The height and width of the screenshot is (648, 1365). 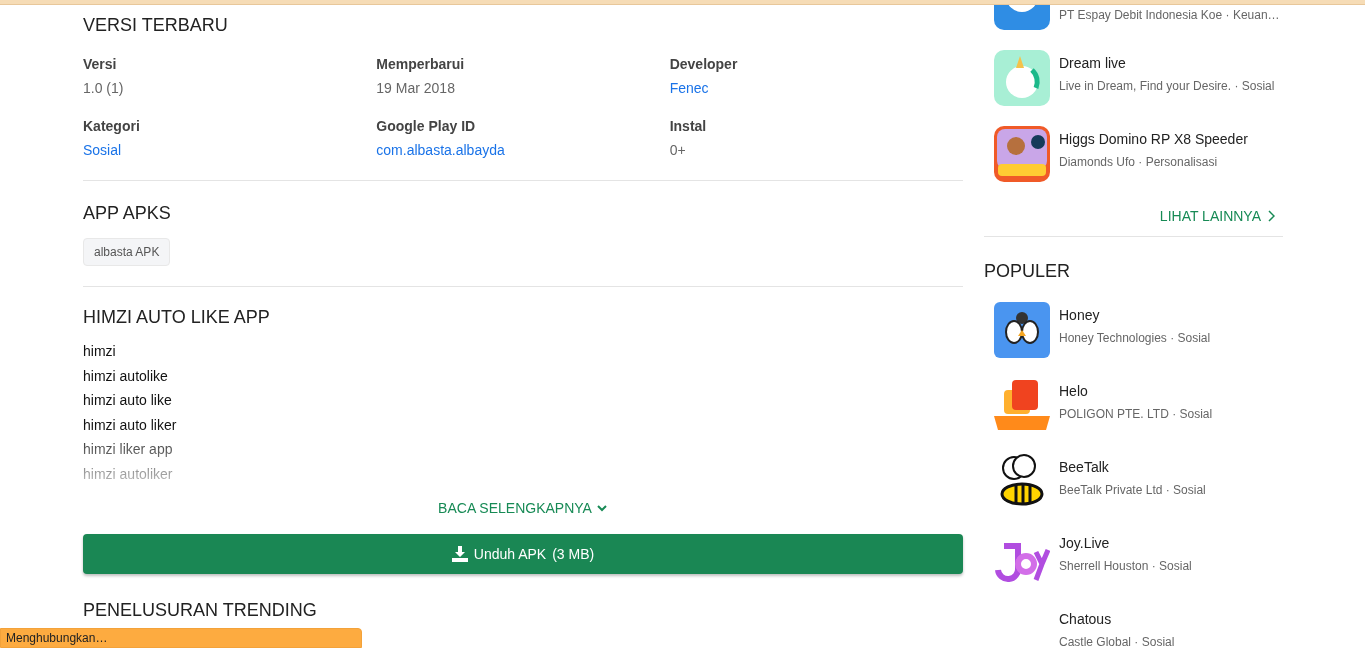 I want to click on app-subtitle: BeeTalk Private Ltd · Sosial, so click(x=1132, y=490).